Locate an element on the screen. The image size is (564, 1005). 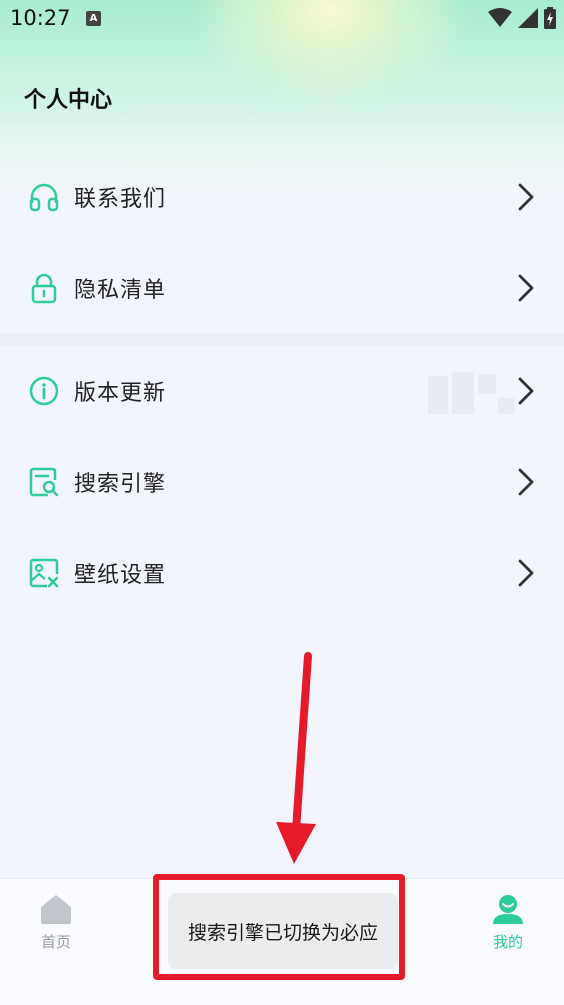
status-time: 10:27 is located at coordinates (40, 18).